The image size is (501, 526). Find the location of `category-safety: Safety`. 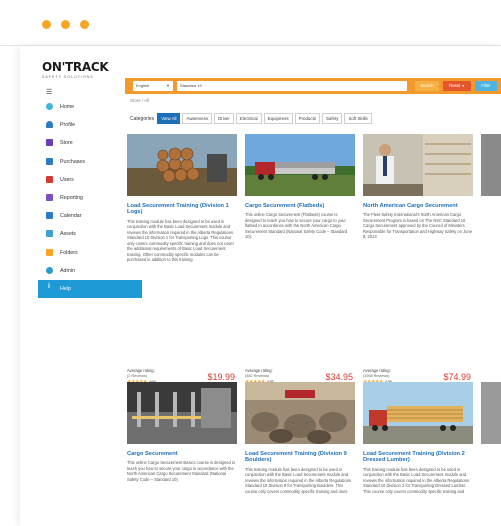

category-safety: Safety is located at coordinates (332, 118).